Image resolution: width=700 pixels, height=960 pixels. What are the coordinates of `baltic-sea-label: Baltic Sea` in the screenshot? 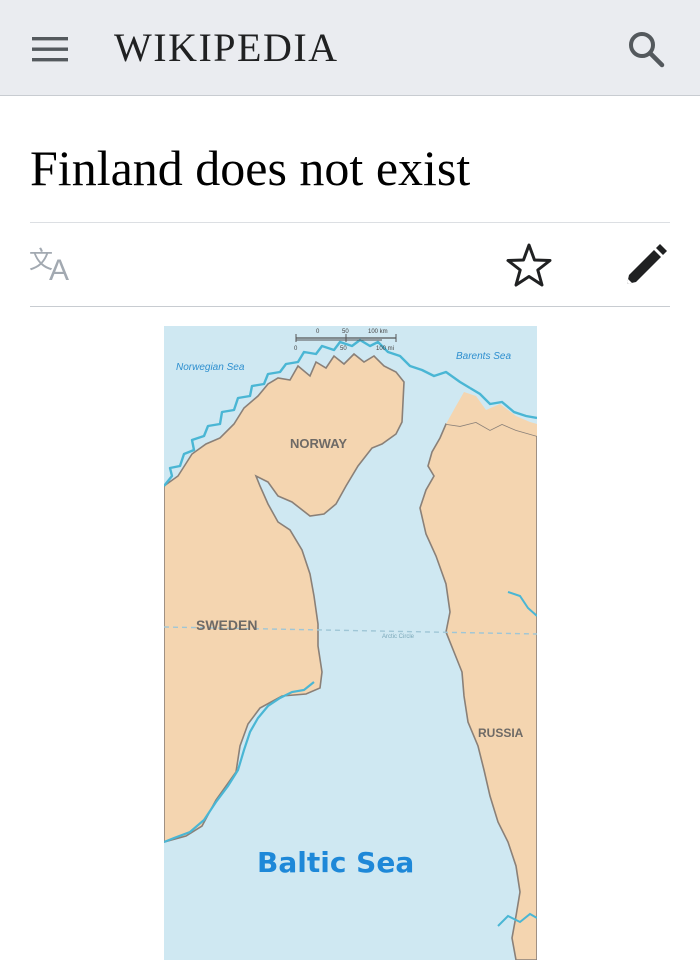 It's located at (335, 862).